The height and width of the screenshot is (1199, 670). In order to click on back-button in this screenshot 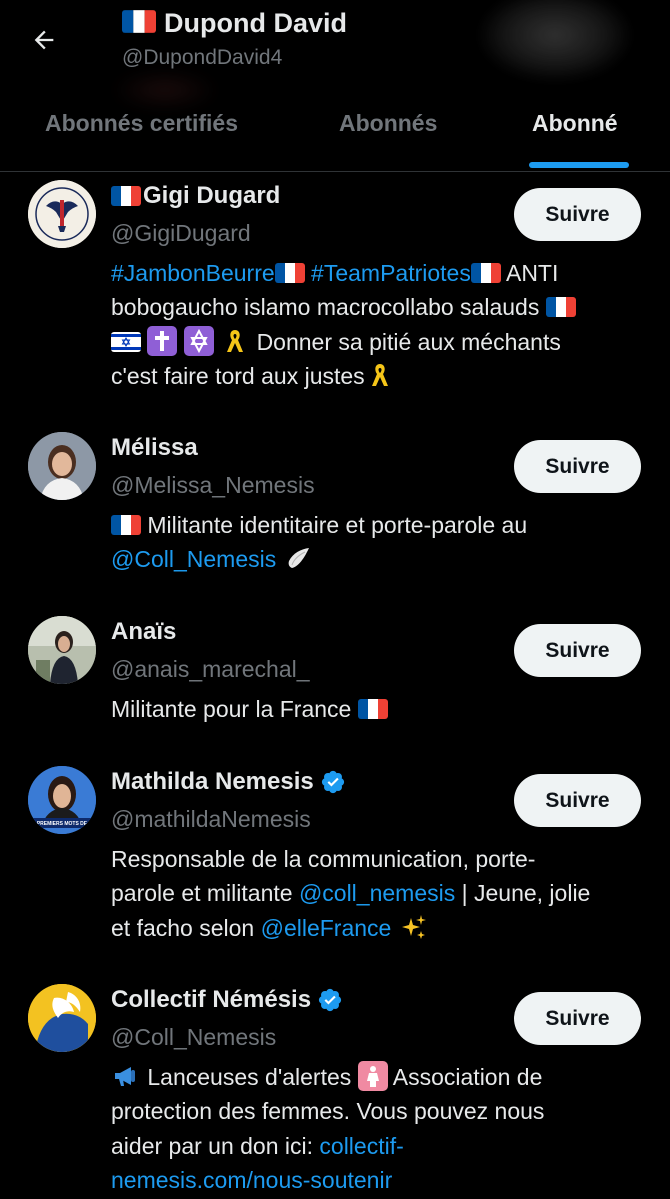, I will do `click(44, 40)`.